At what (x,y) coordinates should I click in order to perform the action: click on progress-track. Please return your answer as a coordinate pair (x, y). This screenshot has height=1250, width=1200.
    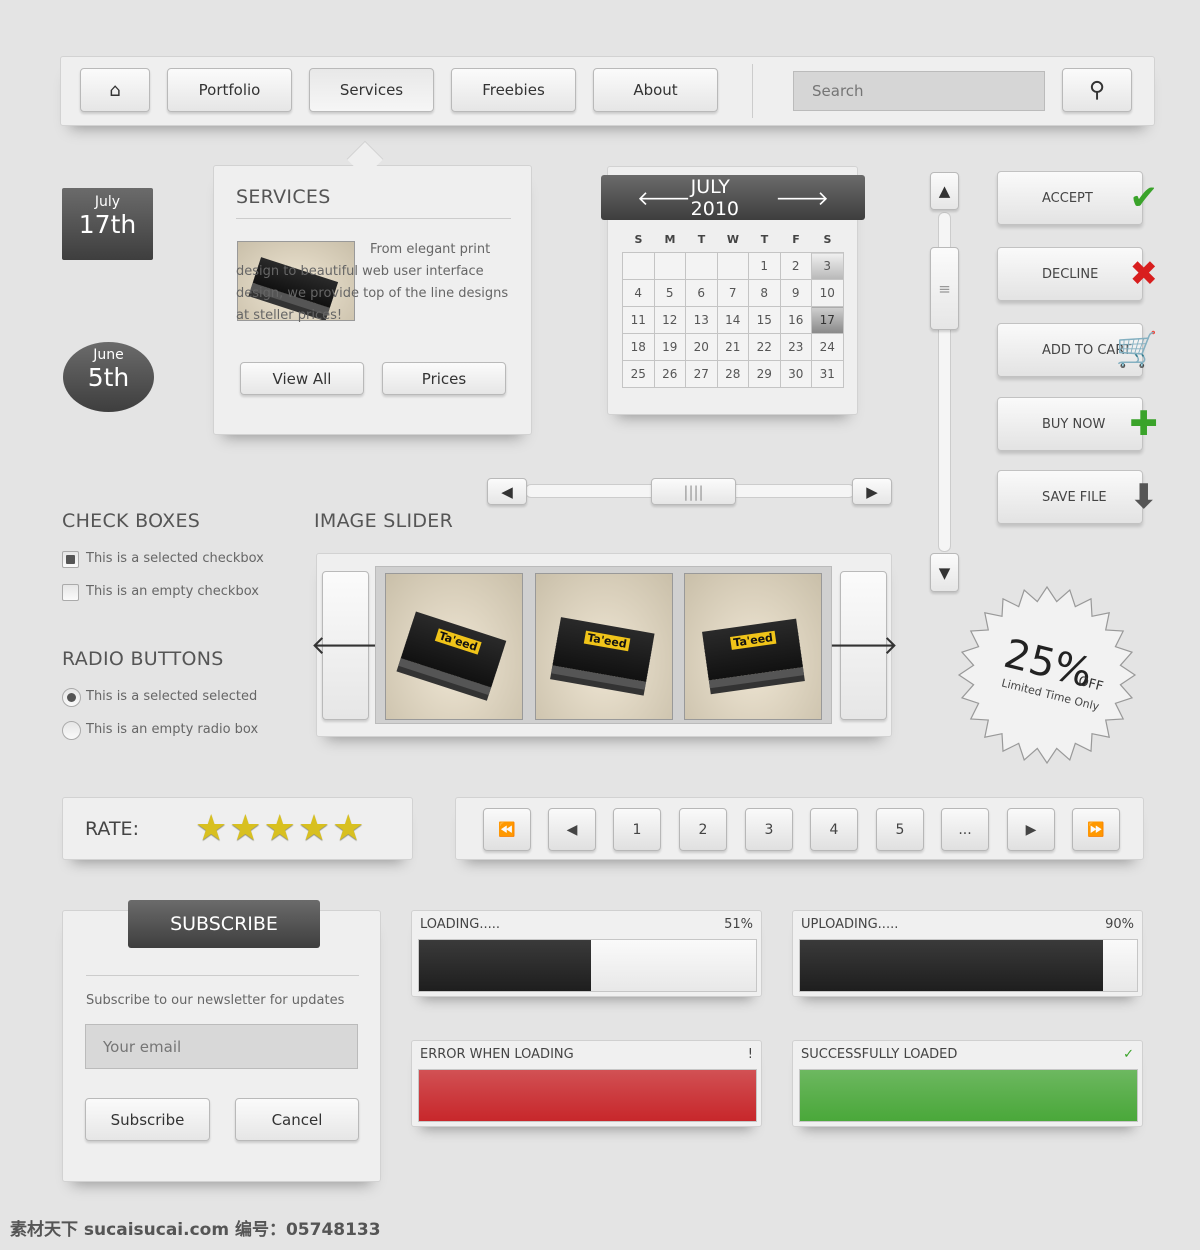
    Looking at the image, I should click on (968, 965).